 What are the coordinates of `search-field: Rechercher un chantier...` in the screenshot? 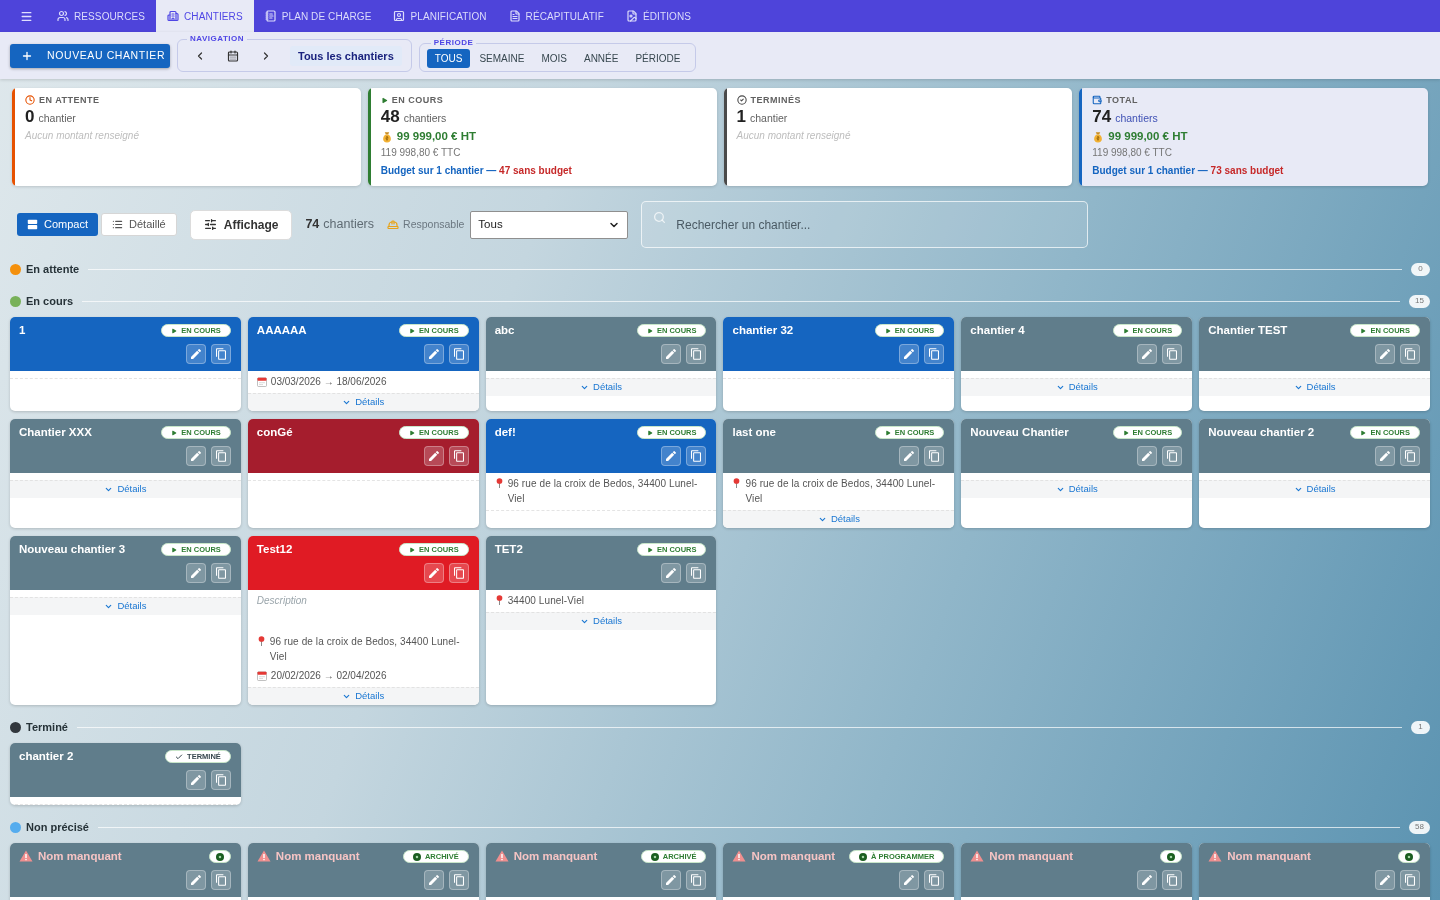 It's located at (865, 224).